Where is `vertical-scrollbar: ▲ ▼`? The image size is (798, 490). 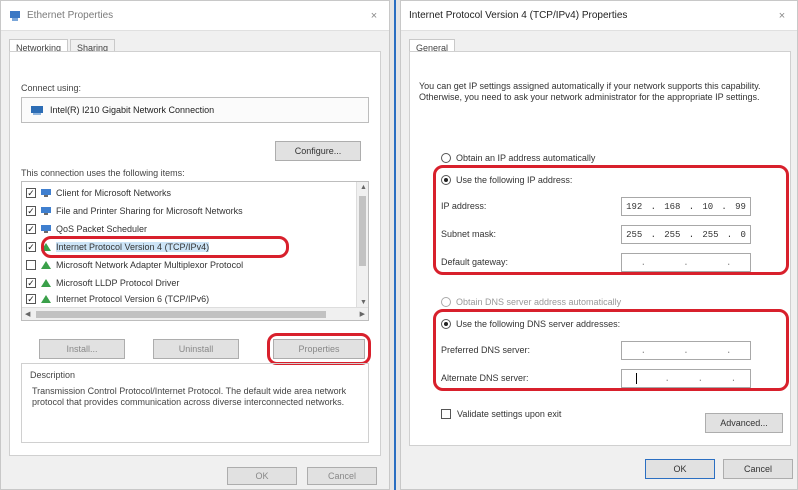 vertical-scrollbar: ▲ ▼ is located at coordinates (362, 245).